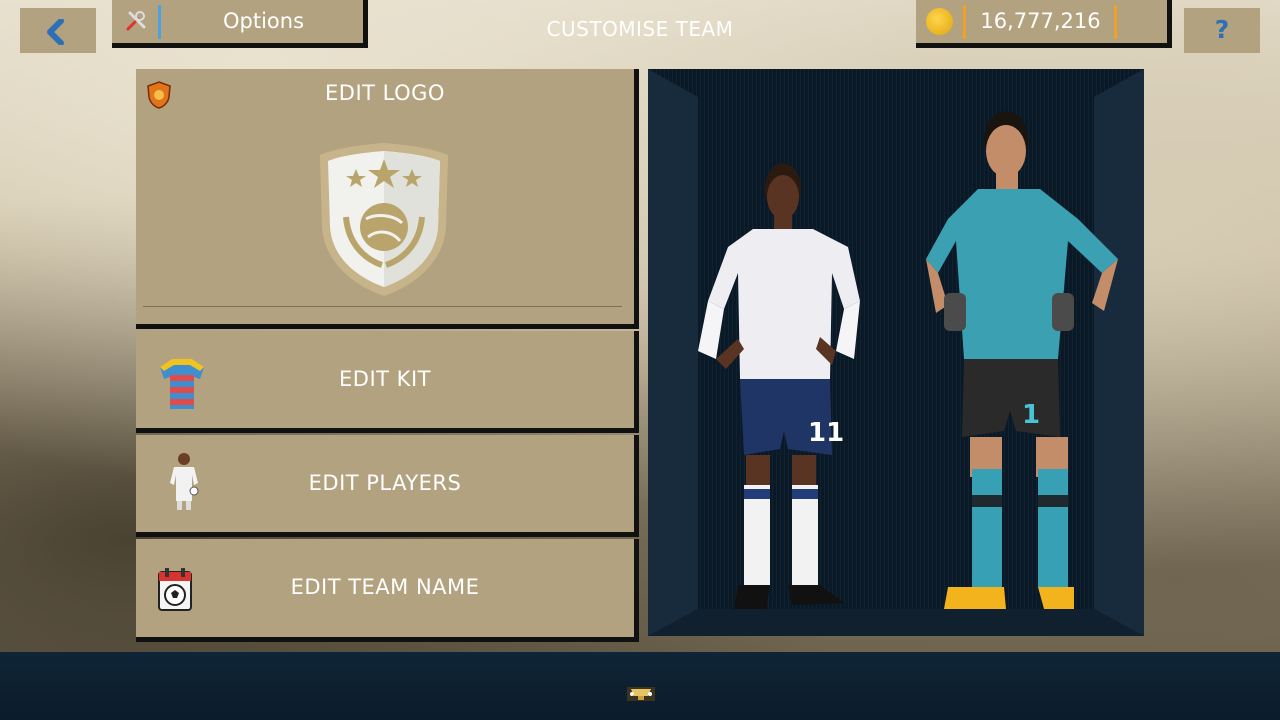  Describe the element at coordinates (136, 21) in the screenshot. I see `tools-icon` at that location.